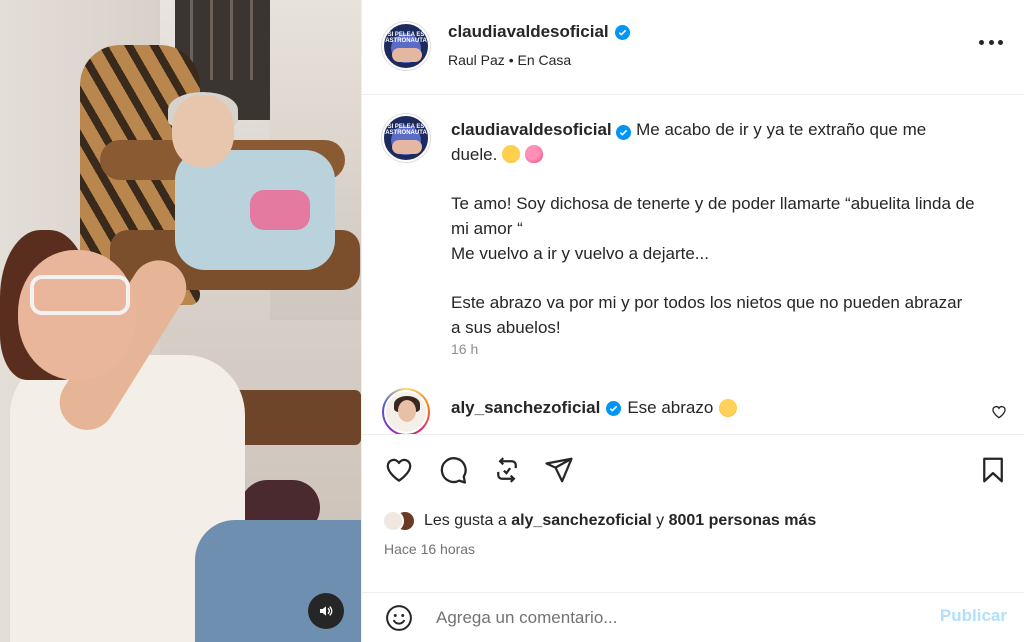 This screenshot has height=642, width=1024. I want to click on comment-text-row: aly_sanchezoficial Ese abrazo, so click(594, 408).